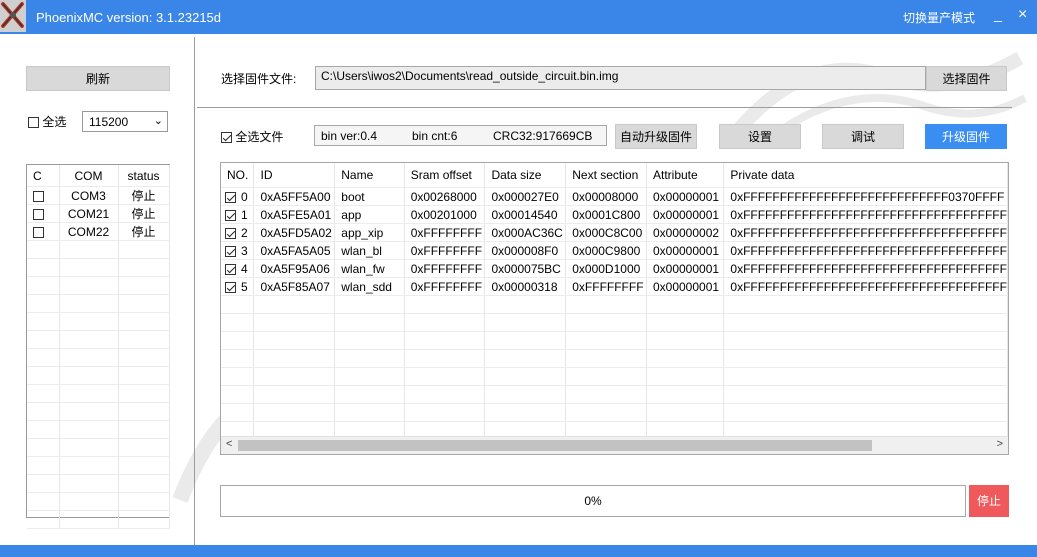  Describe the element at coordinates (998, 14) in the screenshot. I see `minimize-button: _` at that location.